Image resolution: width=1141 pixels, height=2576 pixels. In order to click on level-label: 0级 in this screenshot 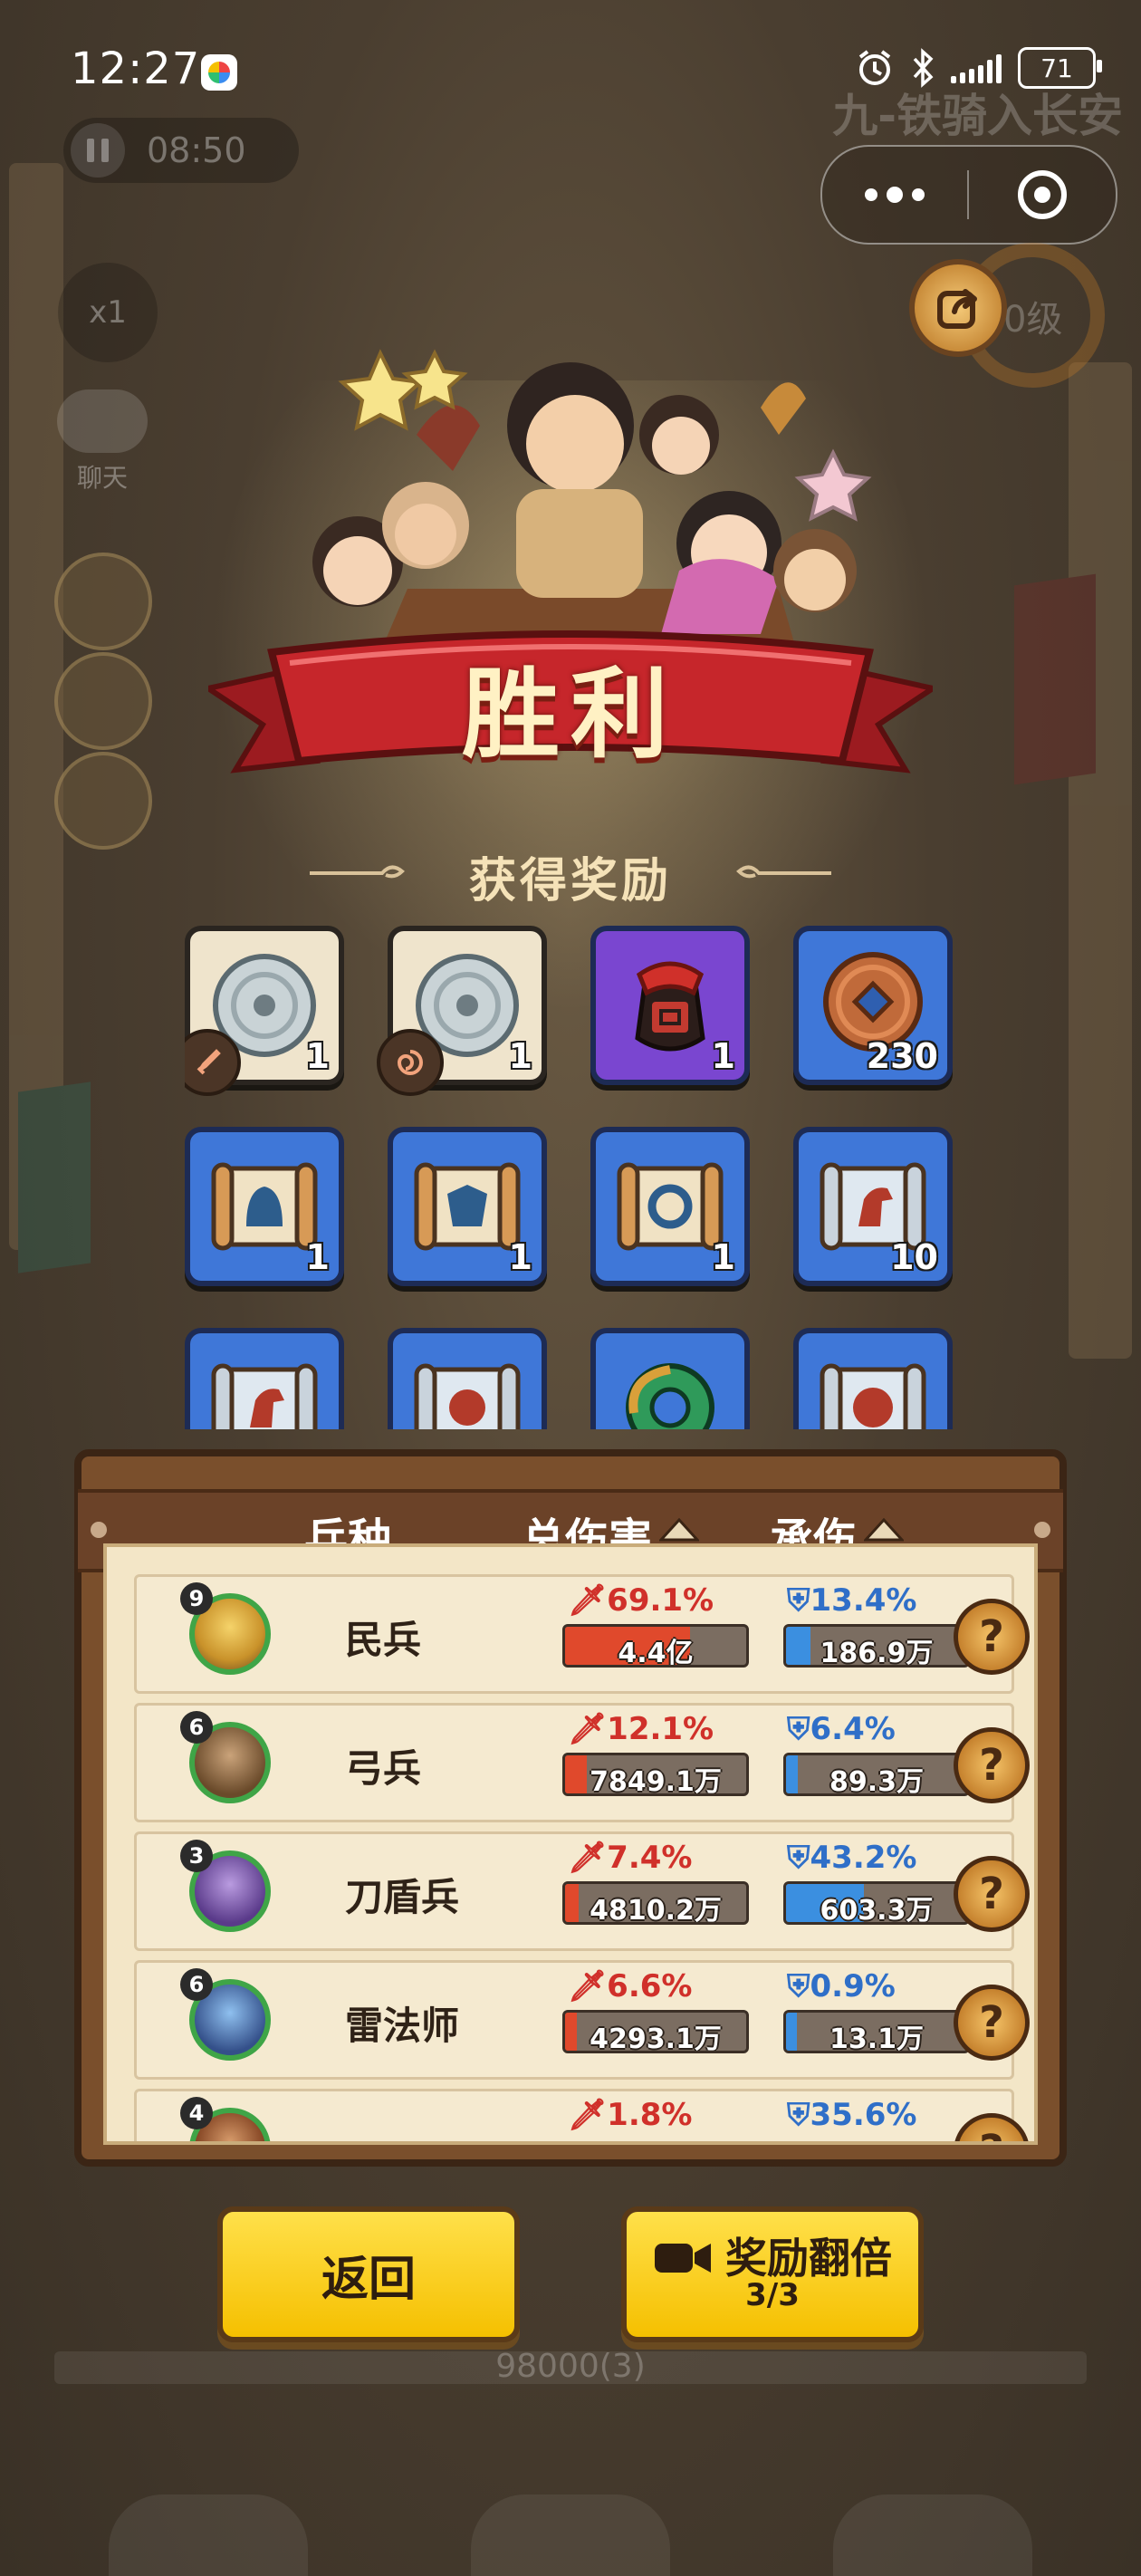, I will do `click(1033, 320)`.